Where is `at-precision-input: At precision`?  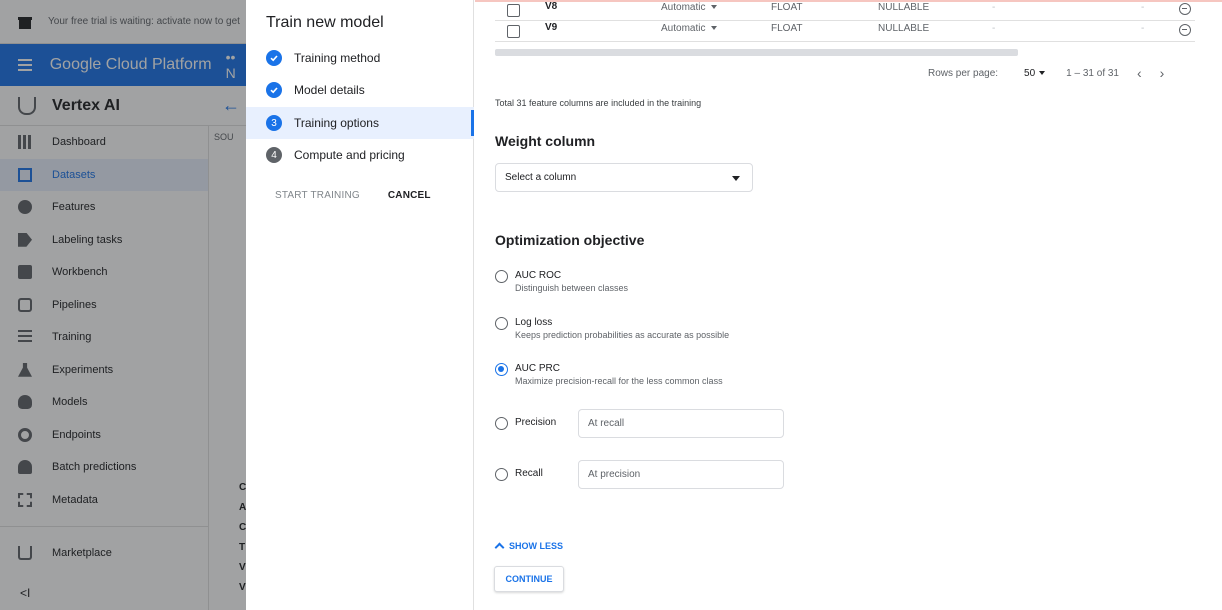 at-precision-input: At precision is located at coordinates (681, 474).